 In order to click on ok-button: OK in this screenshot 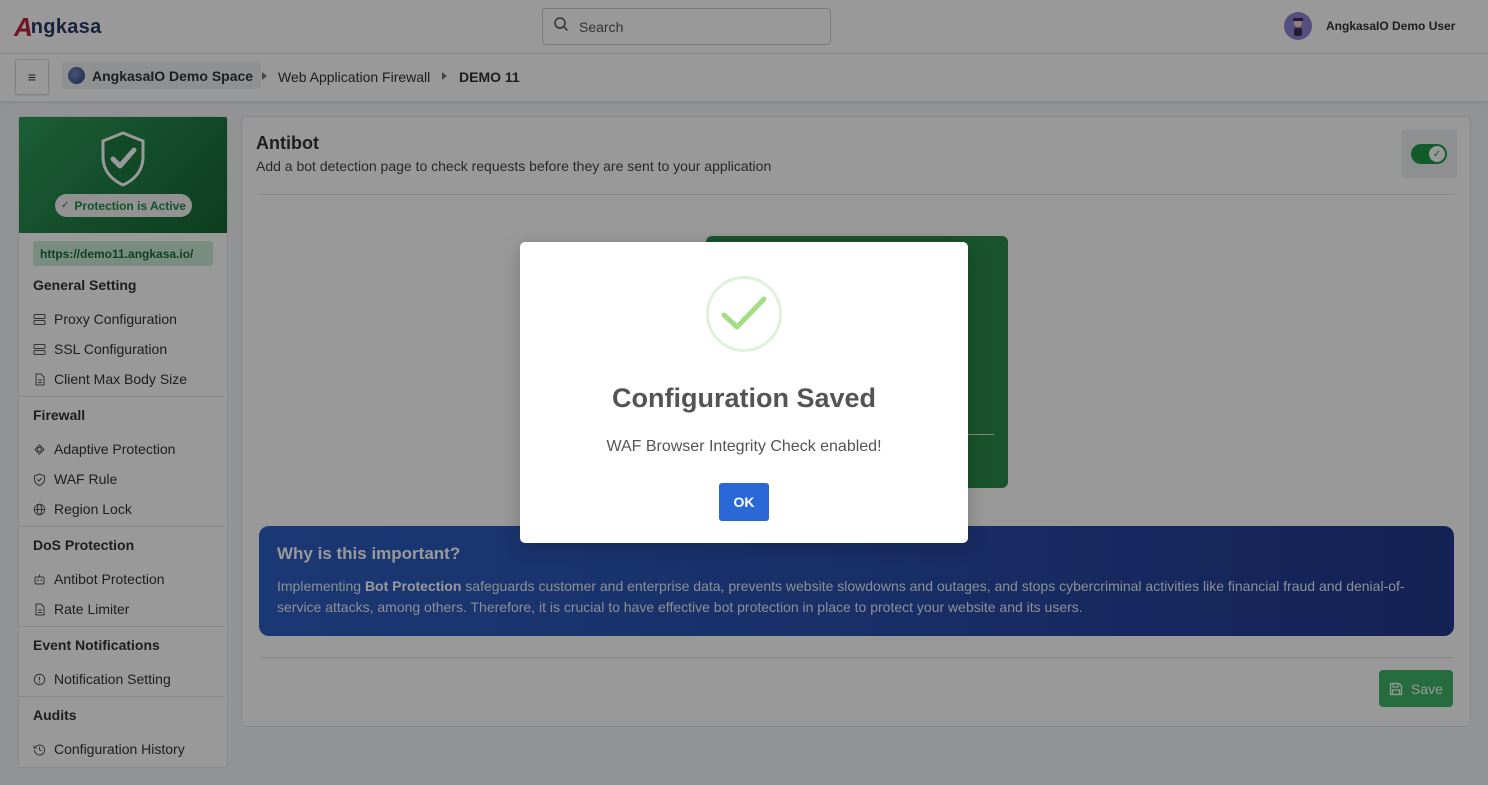, I will do `click(744, 502)`.